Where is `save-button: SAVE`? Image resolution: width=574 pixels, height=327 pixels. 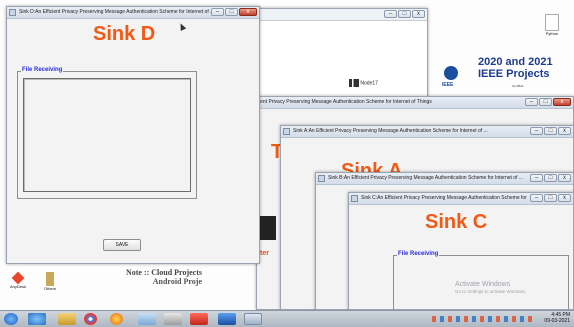 save-button: SAVE is located at coordinates (122, 245).